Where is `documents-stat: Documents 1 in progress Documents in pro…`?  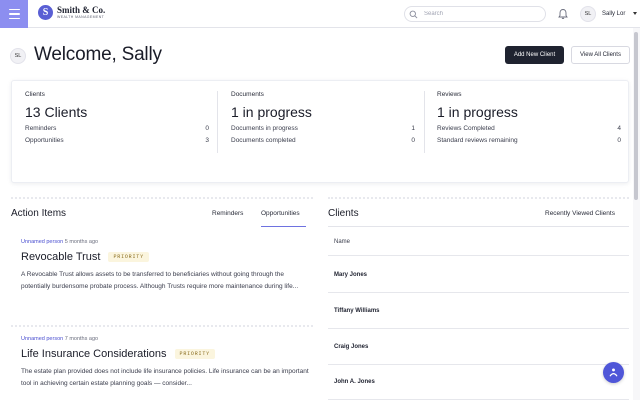
documents-stat: Documents 1 in progress Documents in pro… is located at coordinates (323, 117).